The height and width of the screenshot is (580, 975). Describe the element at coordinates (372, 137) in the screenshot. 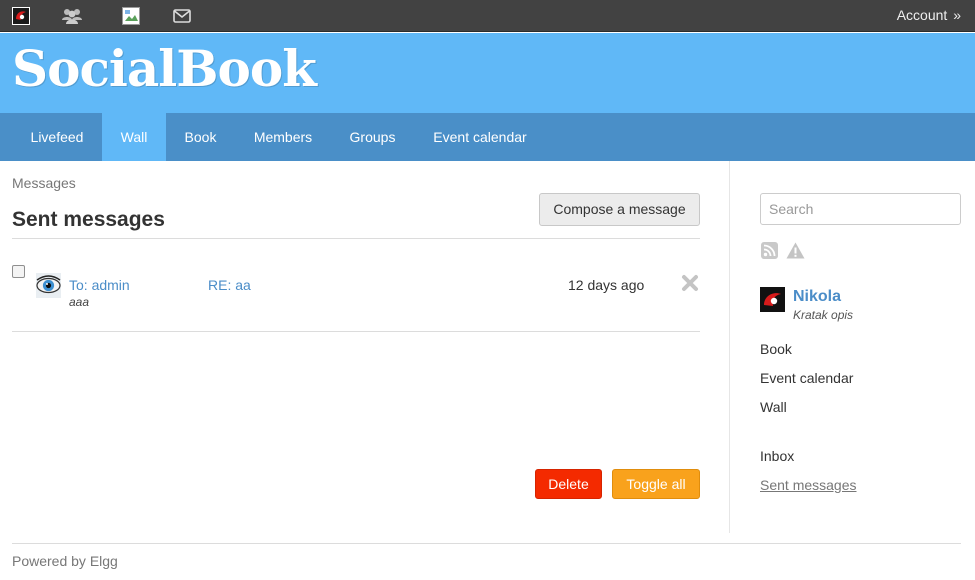

I see `nav-item-groups: Groups` at that location.